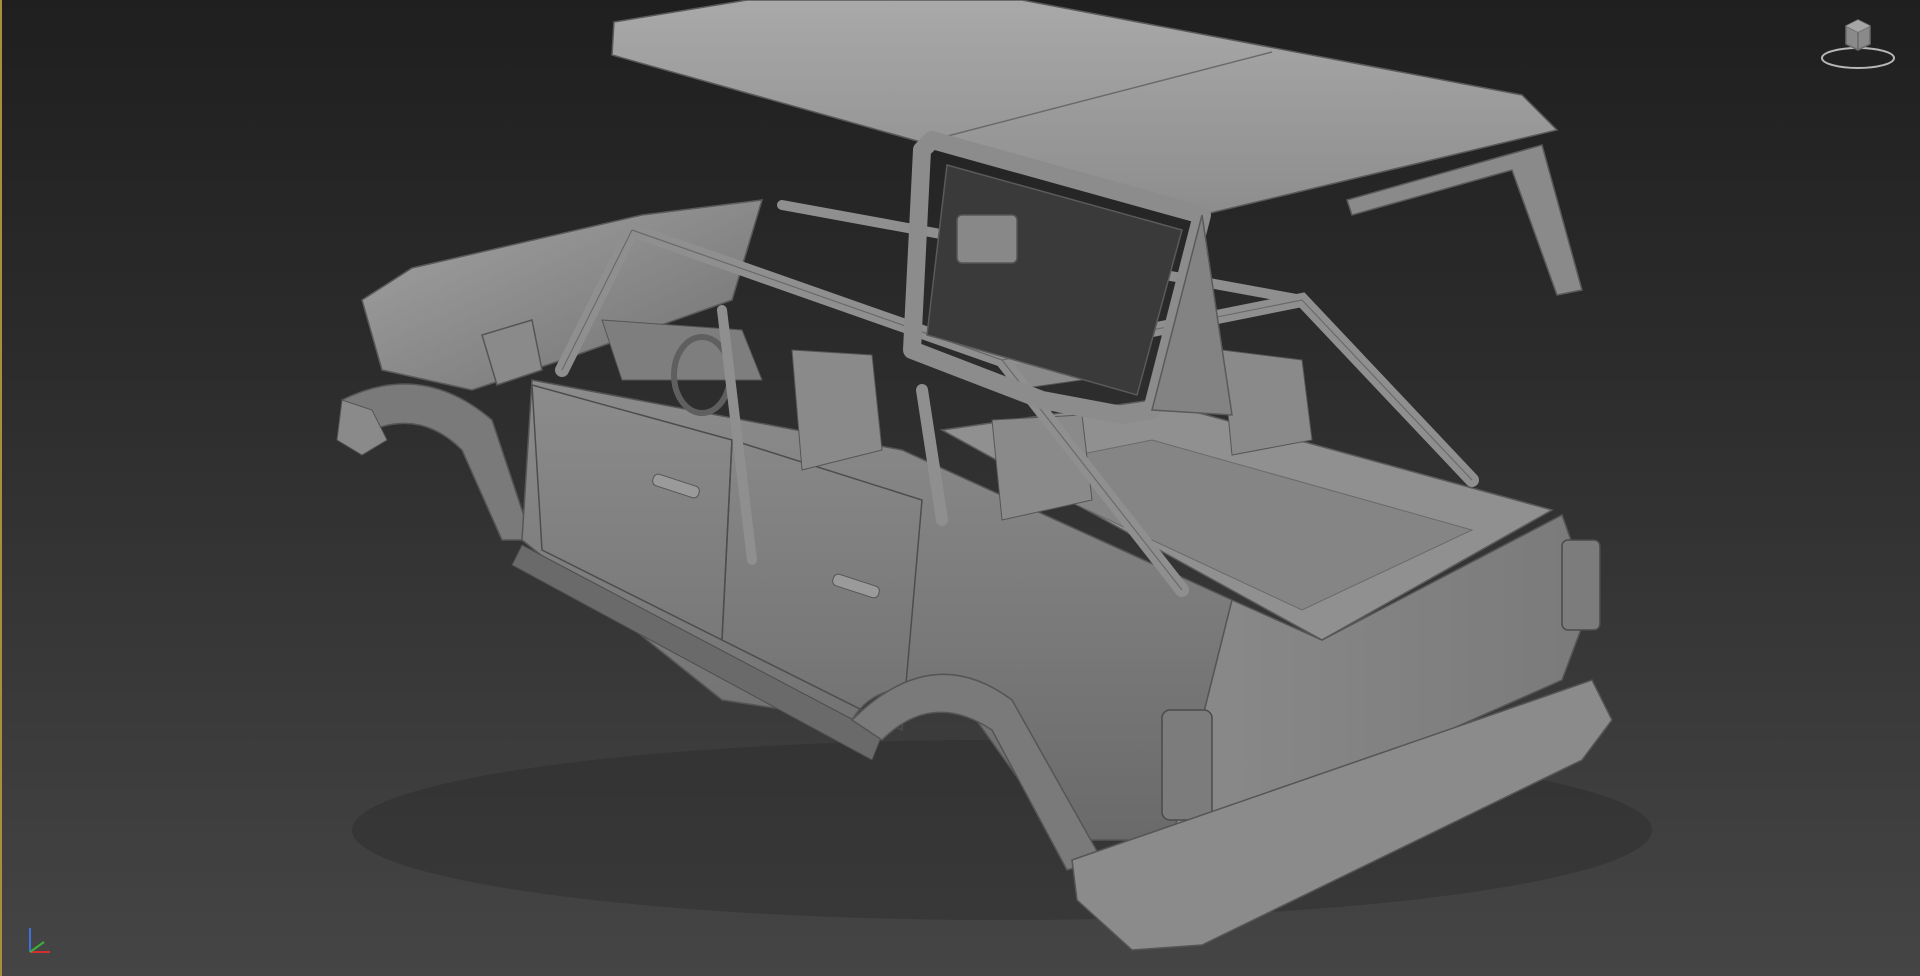  I want to click on rear-view-mirror, so click(987, 239).